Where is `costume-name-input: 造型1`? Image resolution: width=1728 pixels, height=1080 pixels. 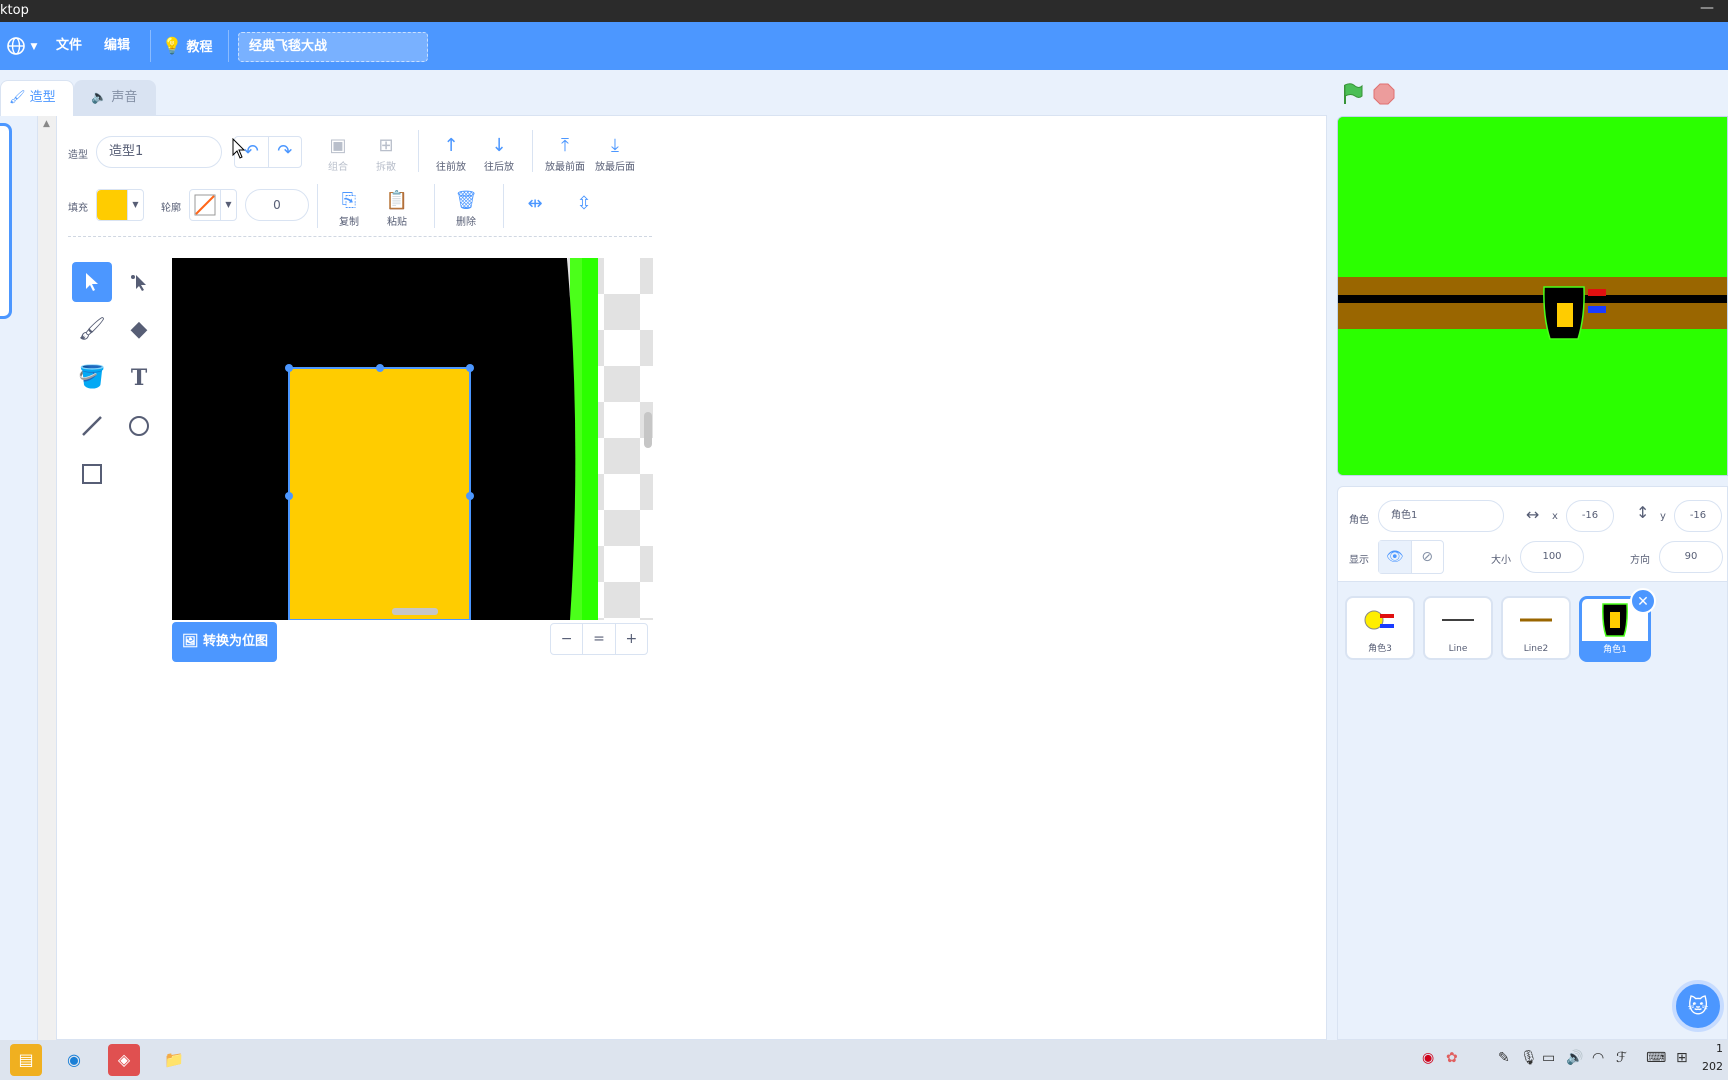 costume-name-input: 造型1 is located at coordinates (159, 152).